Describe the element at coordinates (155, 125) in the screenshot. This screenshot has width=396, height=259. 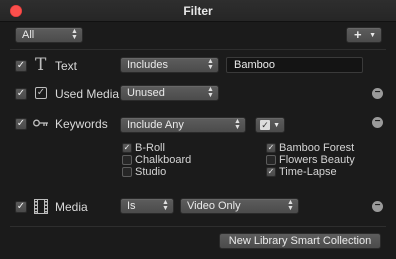
I see `keywords-operator-value: Include Any` at that location.